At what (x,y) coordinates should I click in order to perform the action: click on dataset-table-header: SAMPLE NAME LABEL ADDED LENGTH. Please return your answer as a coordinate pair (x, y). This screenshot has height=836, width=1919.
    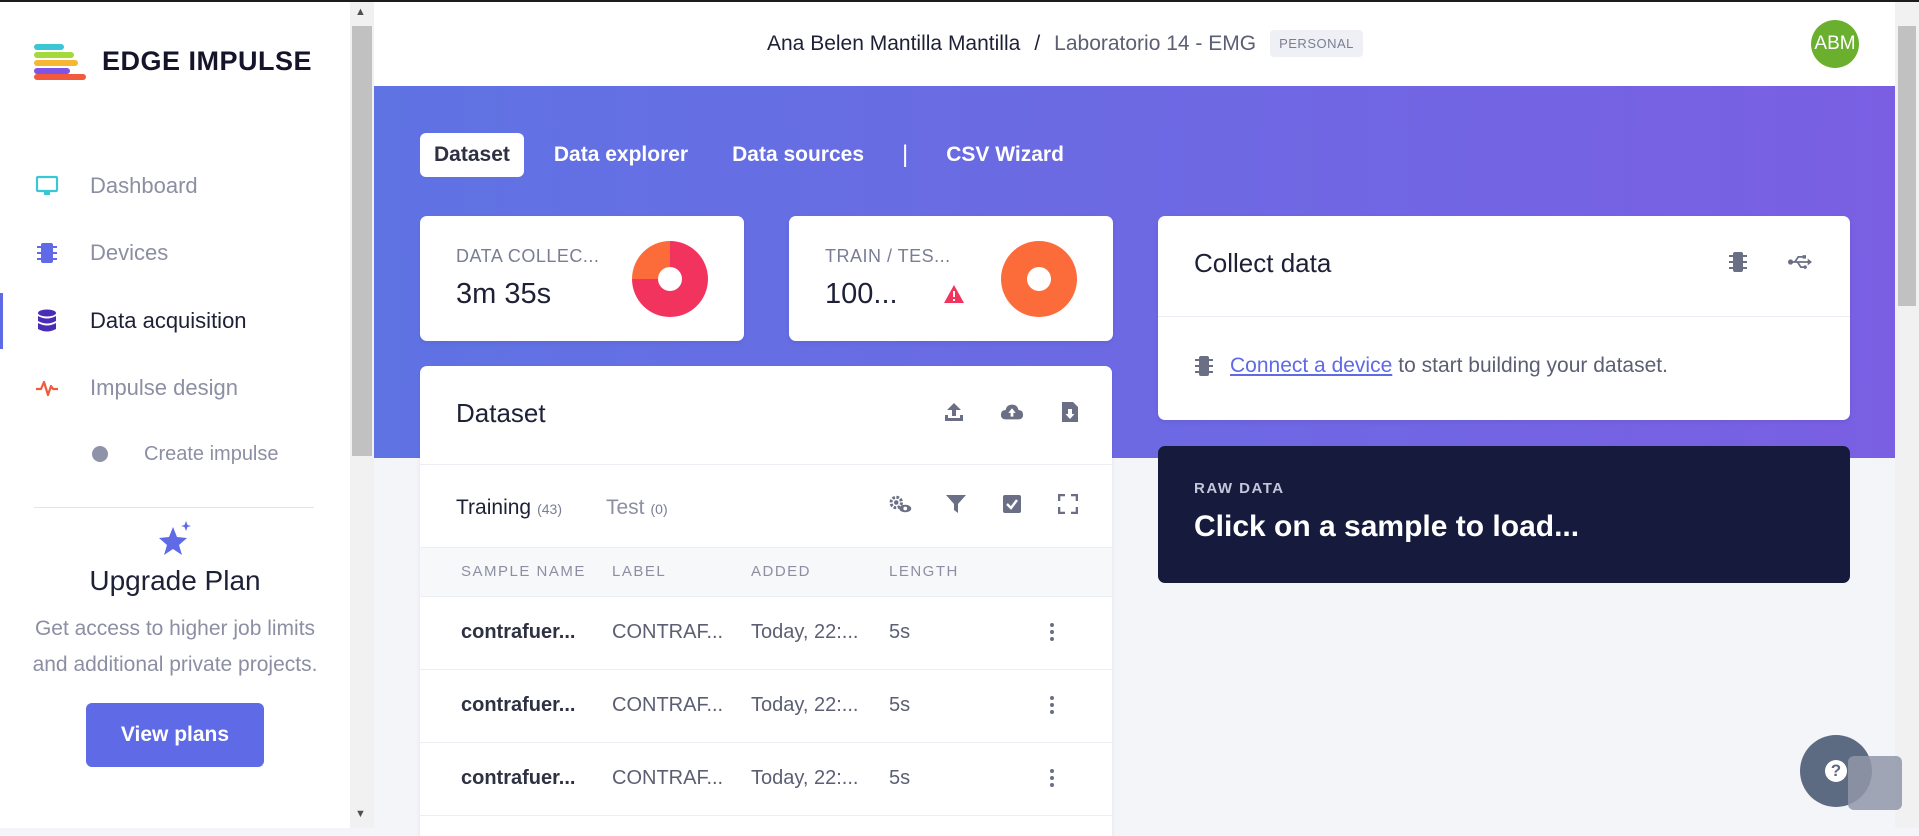
    Looking at the image, I should click on (766, 572).